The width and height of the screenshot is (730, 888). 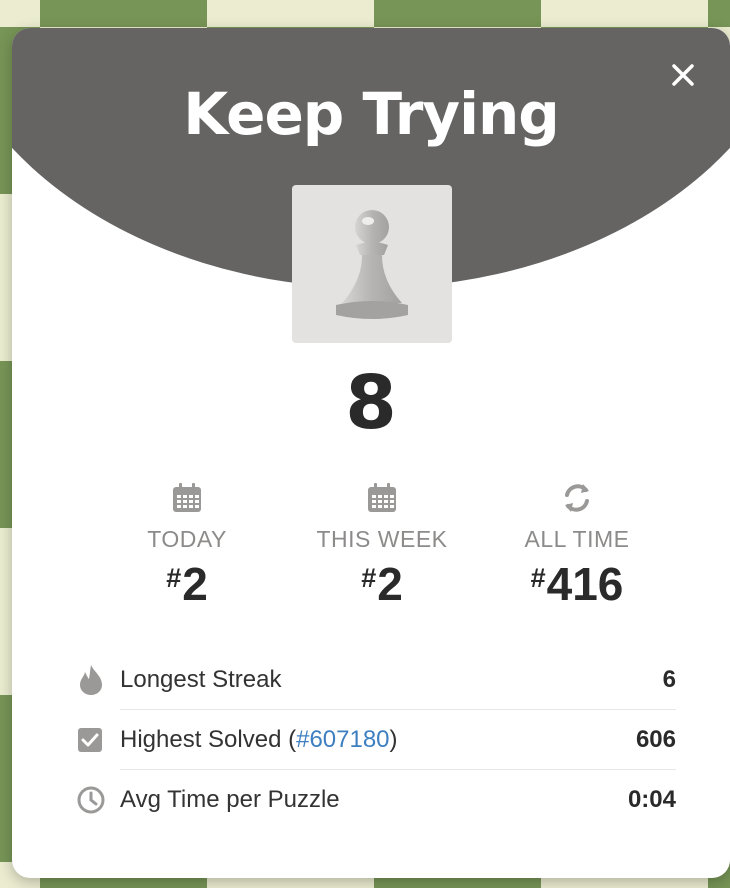 What do you see at coordinates (90, 740) in the screenshot?
I see `checkbox-icon` at bounding box center [90, 740].